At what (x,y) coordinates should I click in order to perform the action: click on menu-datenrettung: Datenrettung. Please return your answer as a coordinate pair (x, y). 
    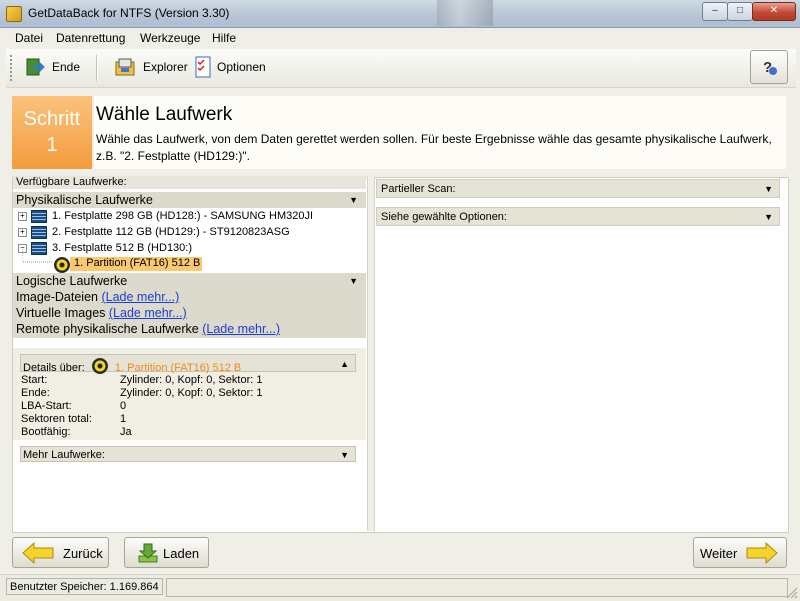
    Looking at the image, I should click on (90, 38).